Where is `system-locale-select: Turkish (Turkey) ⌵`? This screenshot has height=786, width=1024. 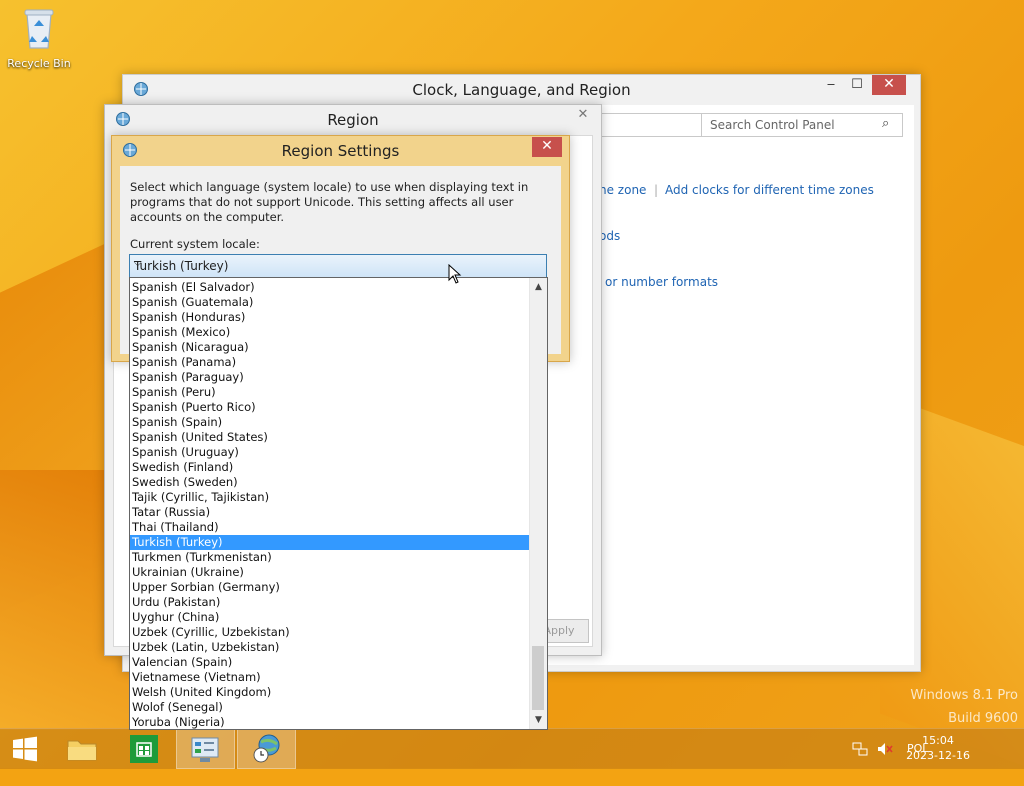 system-locale-select: Turkish (Turkey) ⌵ is located at coordinates (338, 266).